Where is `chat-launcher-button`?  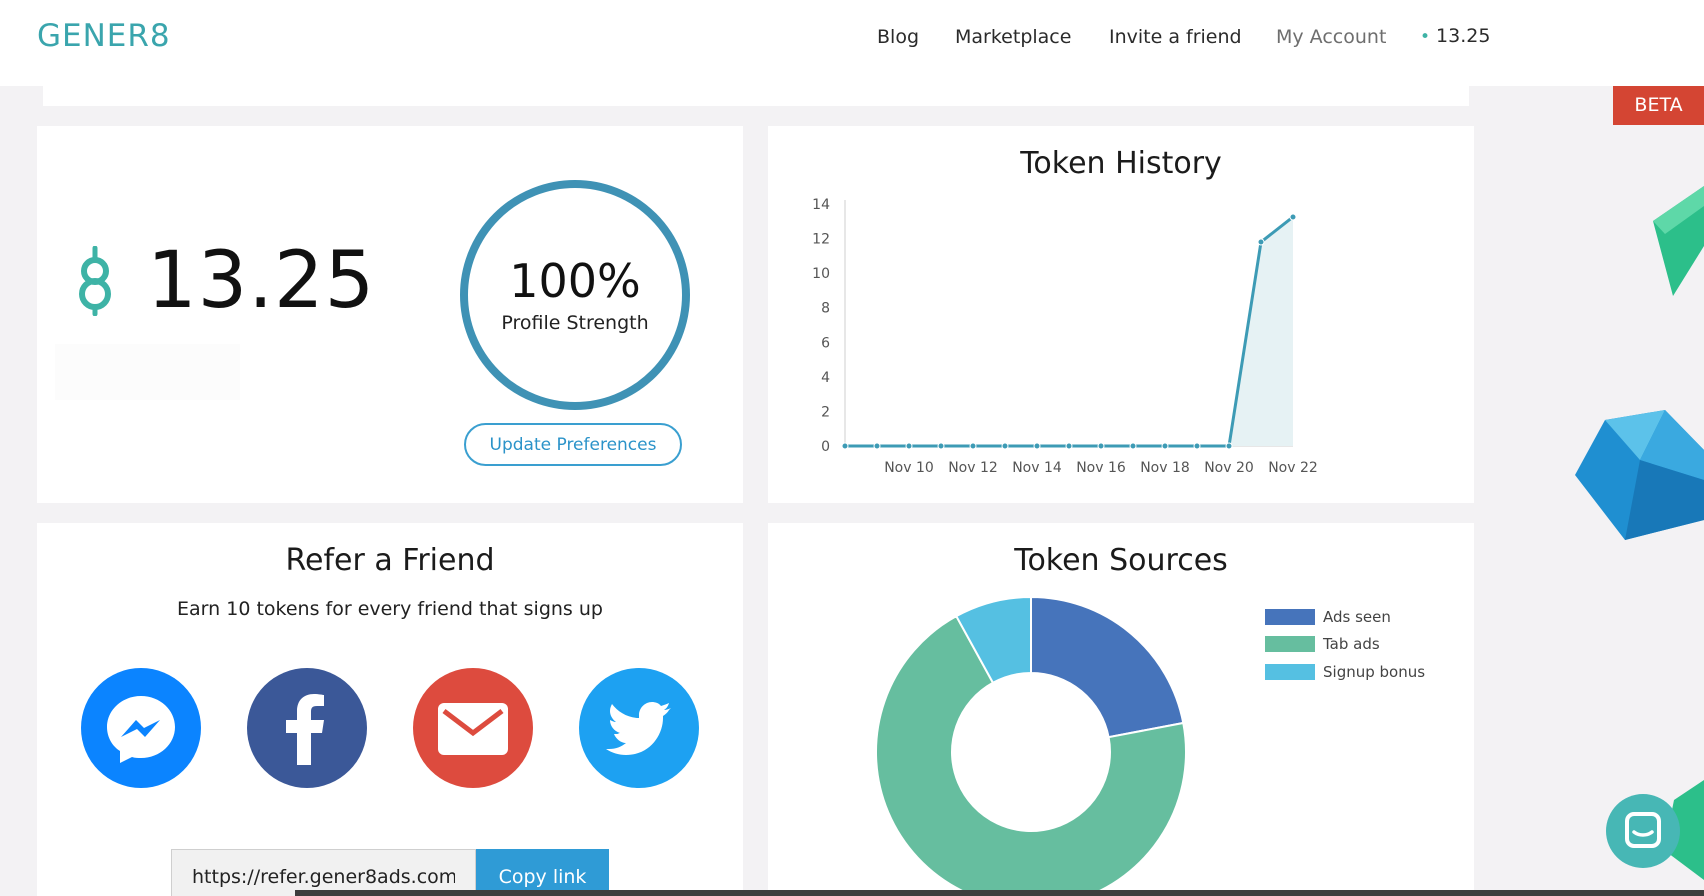
chat-launcher-button is located at coordinates (1643, 831).